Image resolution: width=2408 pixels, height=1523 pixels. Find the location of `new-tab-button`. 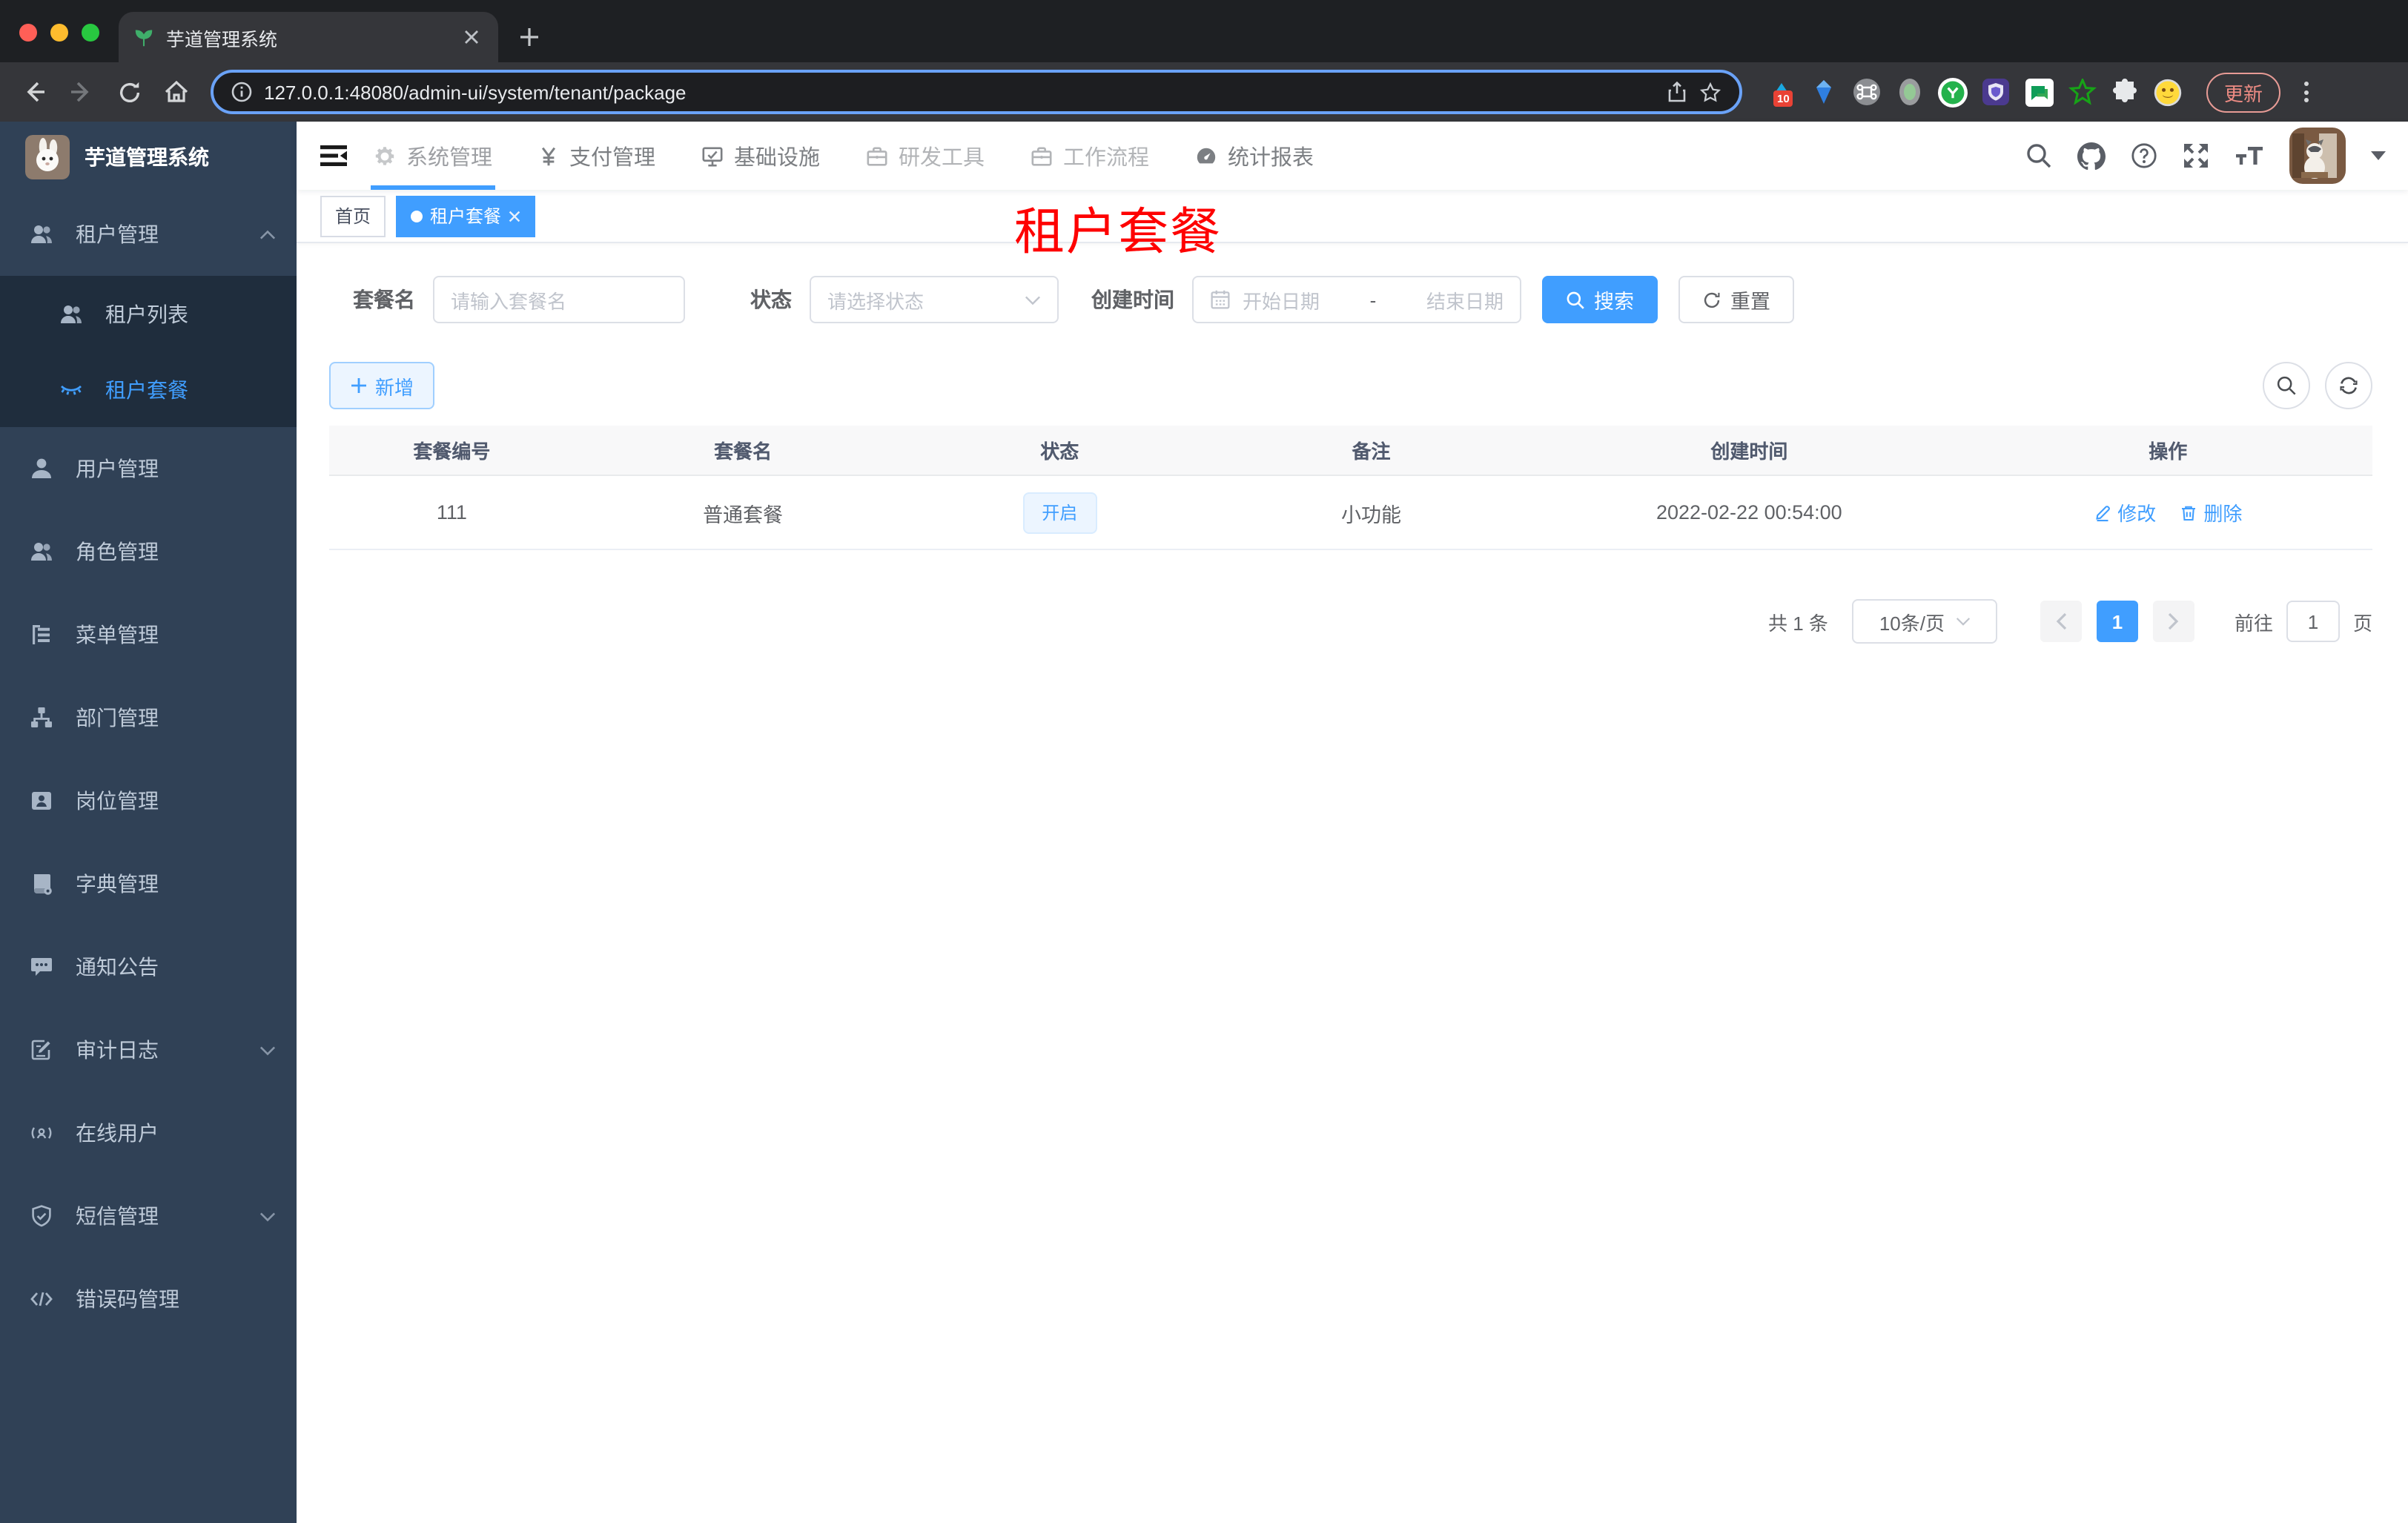

new-tab-button is located at coordinates (529, 37).